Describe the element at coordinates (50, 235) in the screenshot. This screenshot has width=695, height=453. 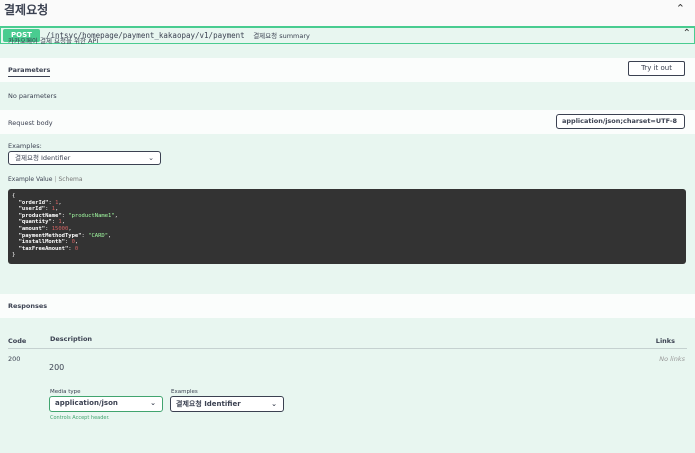
I see `code-key: "paymentMethodType"` at that location.